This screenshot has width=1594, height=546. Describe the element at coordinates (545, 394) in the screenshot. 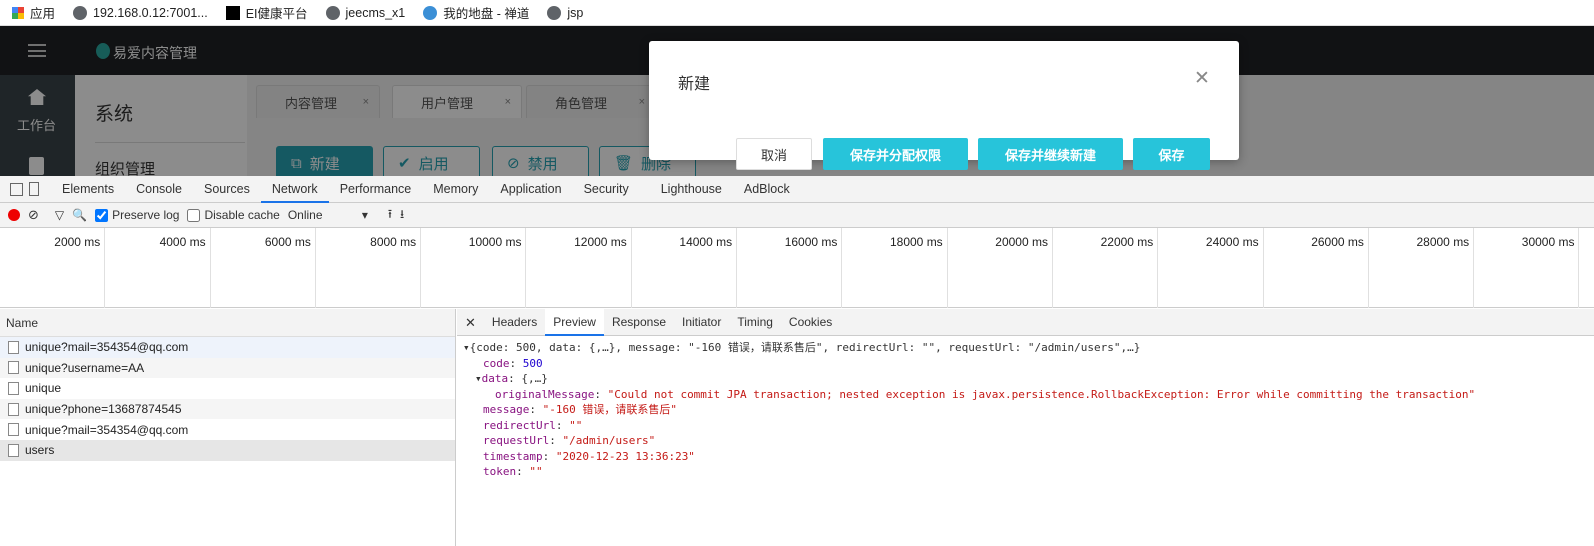

I see `key: originalMessage` at that location.